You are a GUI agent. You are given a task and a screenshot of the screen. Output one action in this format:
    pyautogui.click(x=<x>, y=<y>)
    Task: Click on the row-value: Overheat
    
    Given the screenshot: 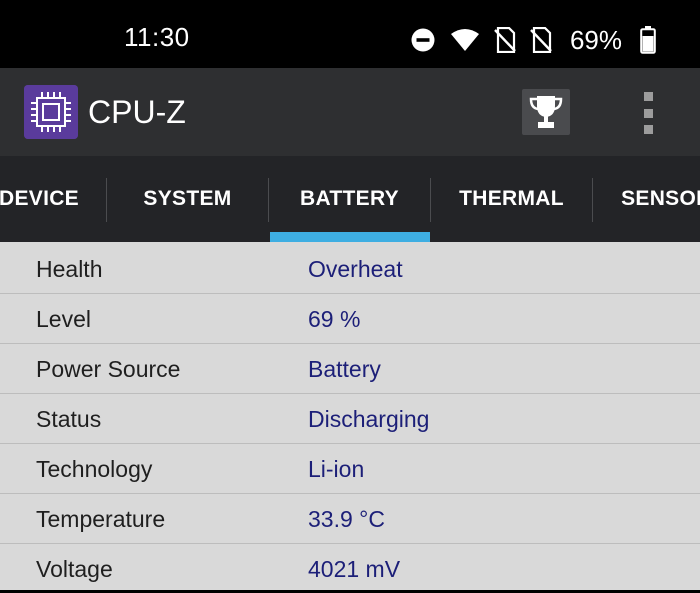 What is the action you would take?
    pyautogui.click(x=355, y=269)
    